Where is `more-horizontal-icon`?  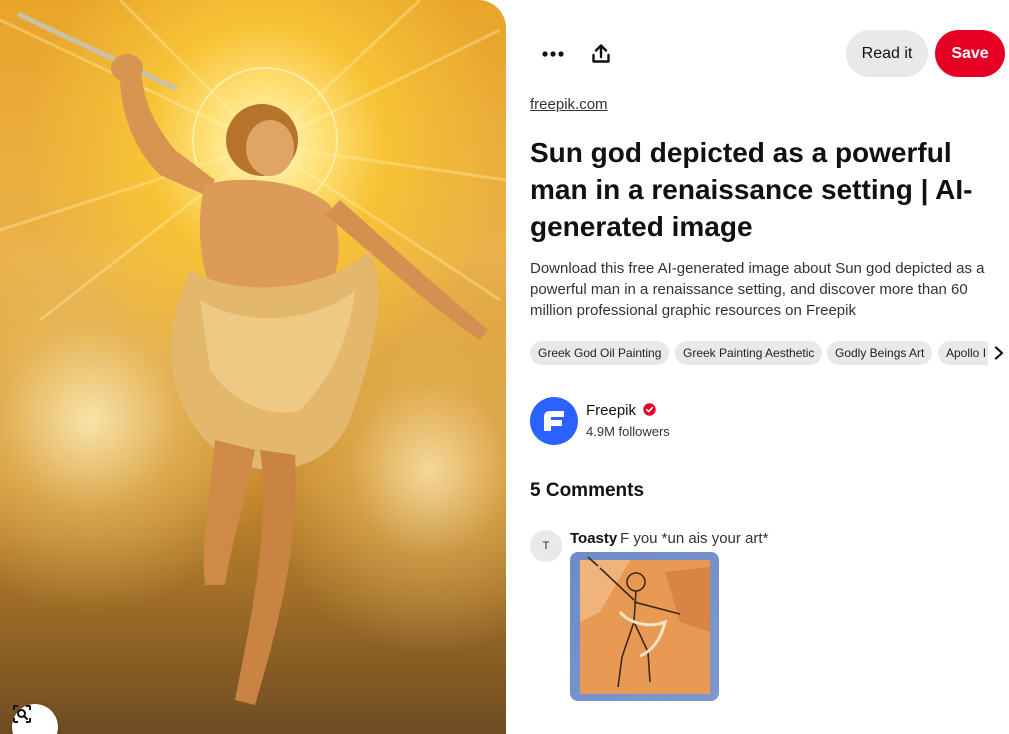 more-horizontal-icon is located at coordinates (553, 54).